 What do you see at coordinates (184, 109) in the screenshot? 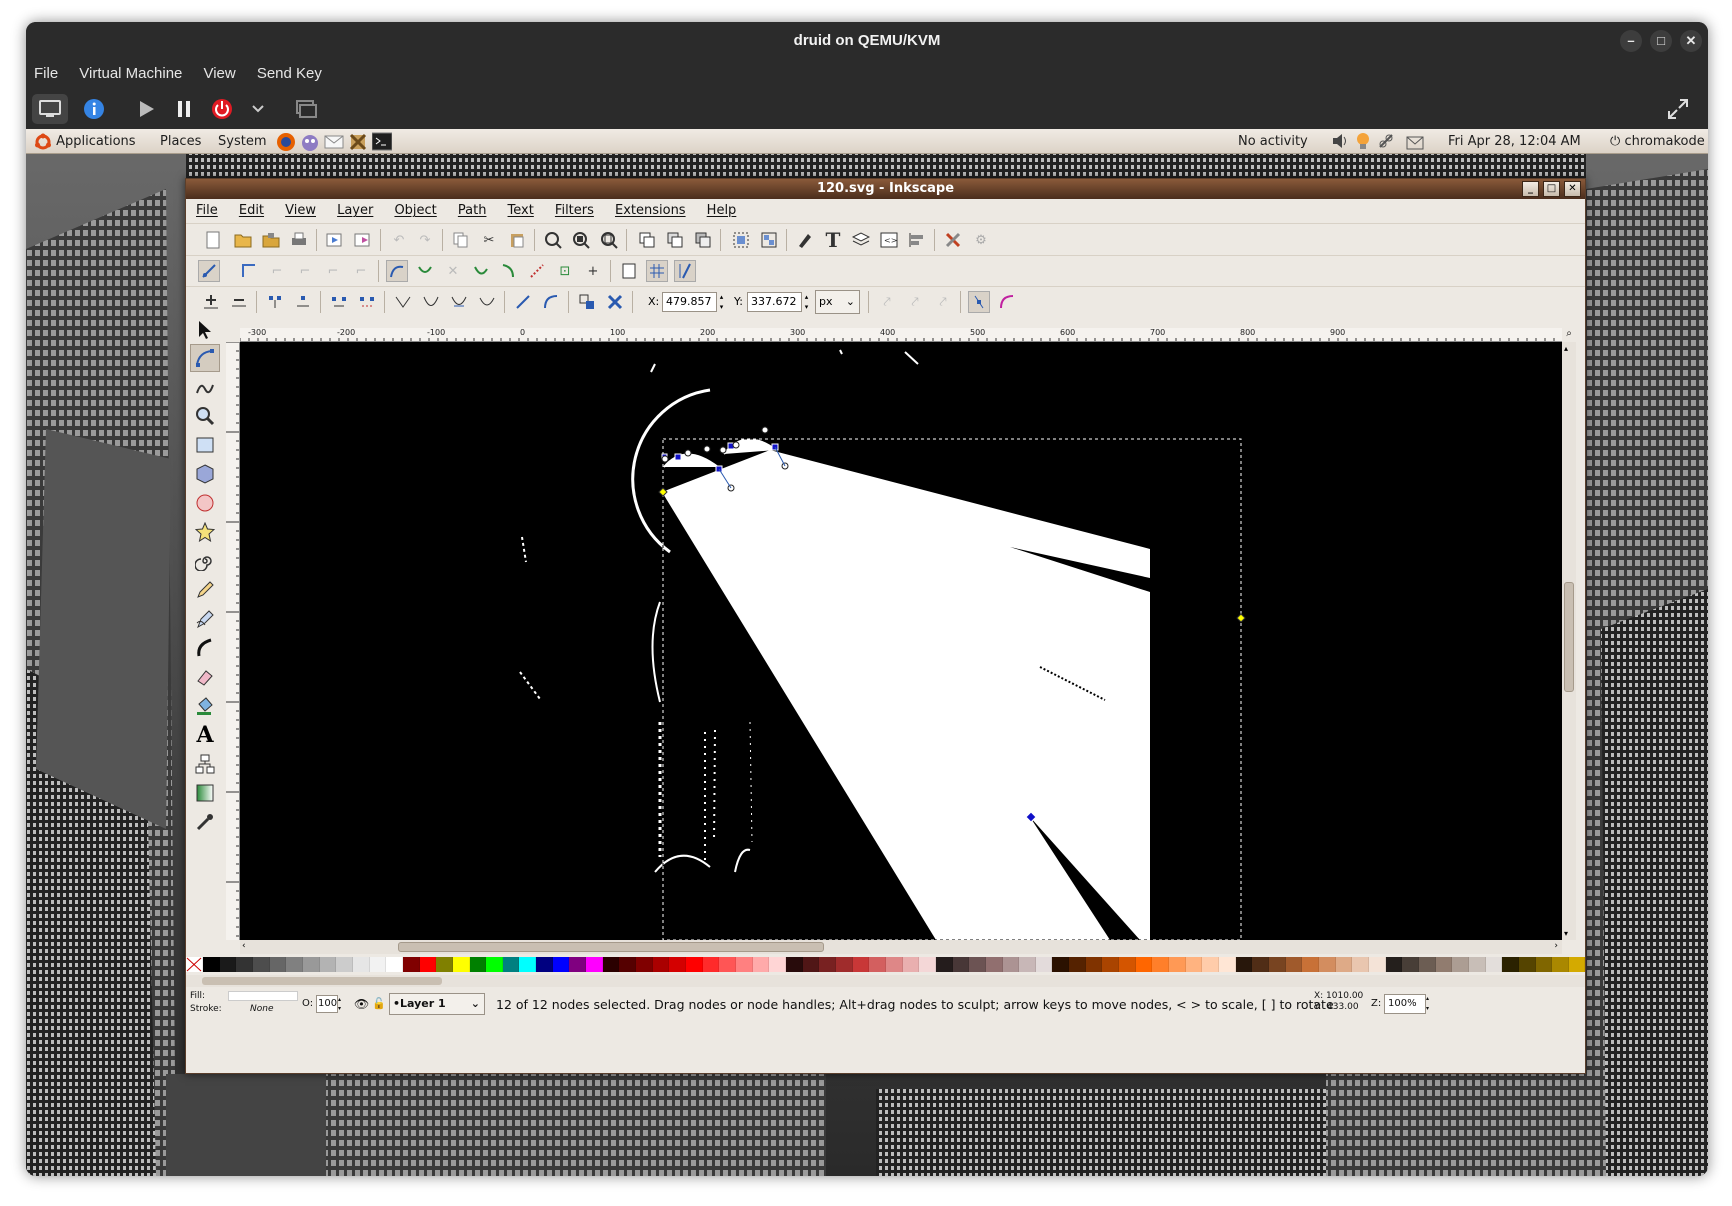
I see `pause-button` at bounding box center [184, 109].